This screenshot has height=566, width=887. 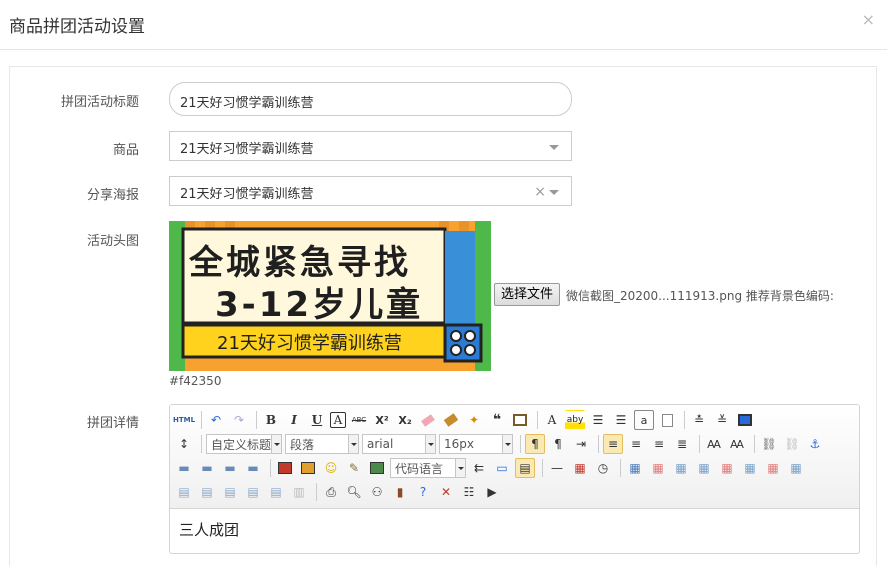 What do you see at coordinates (535, 444) in the screenshot?
I see `ltr-direction-icon: ¶` at bounding box center [535, 444].